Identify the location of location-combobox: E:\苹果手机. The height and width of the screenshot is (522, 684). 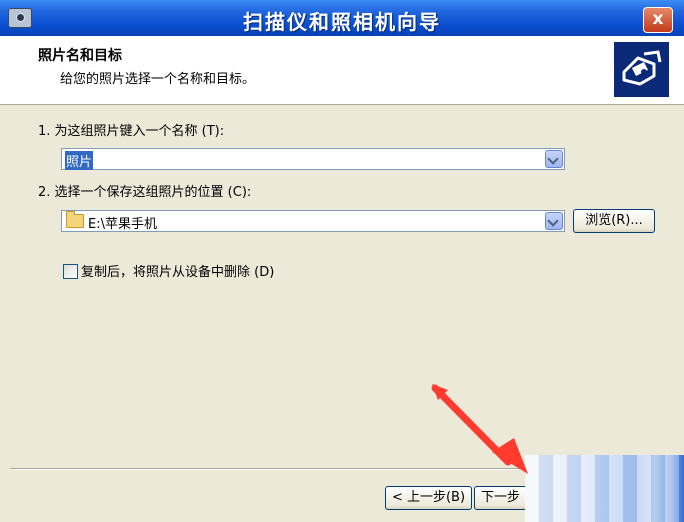
(313, 221).